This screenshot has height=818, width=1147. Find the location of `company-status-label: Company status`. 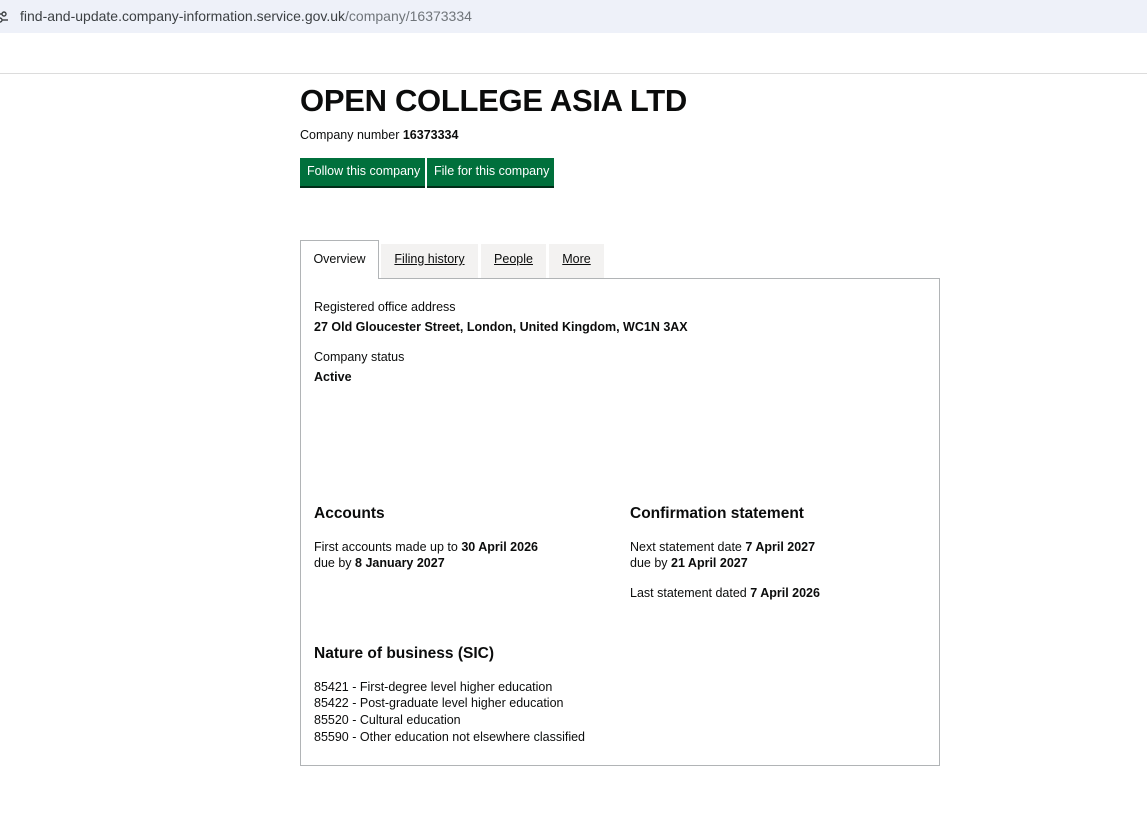

company-status-label: Company status is located at coordinates (359, 357).